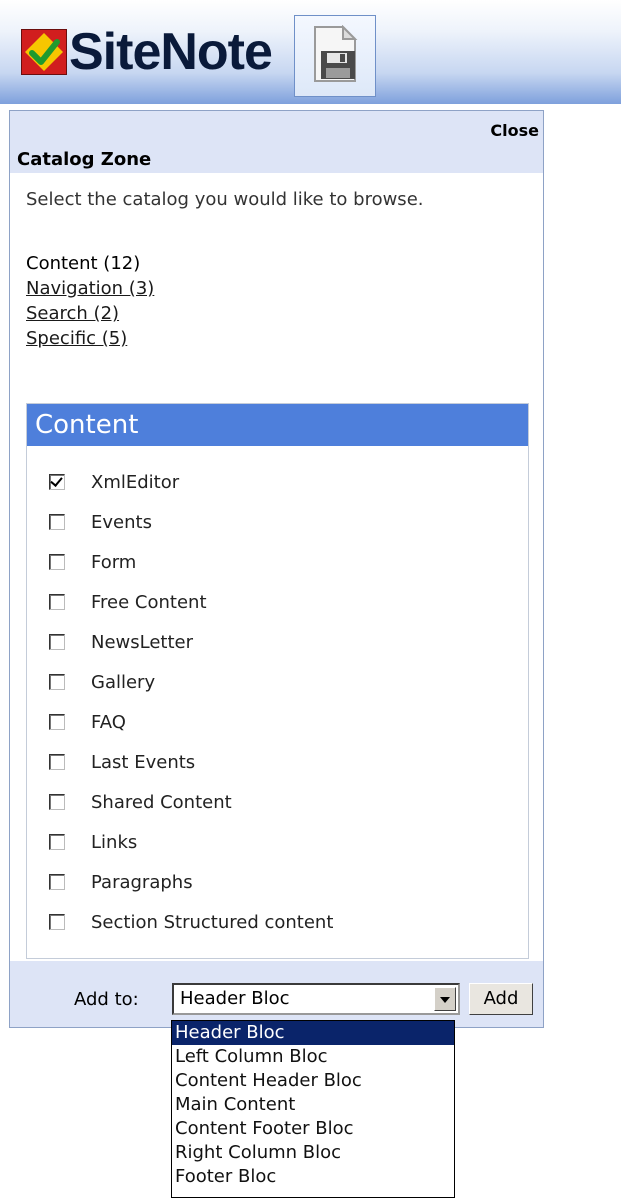 This screenshot has height=1198, width=621. I want to click on part-label: Free Content, so click(149, 602).